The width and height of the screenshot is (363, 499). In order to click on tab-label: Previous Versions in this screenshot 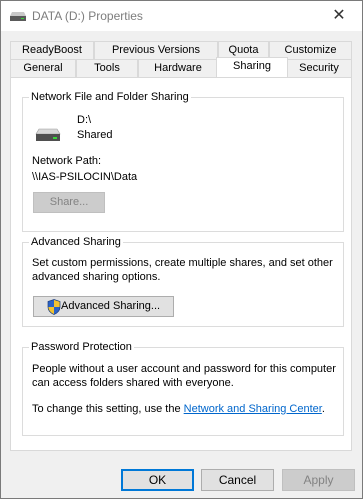, I will do `click(156, 50)`.